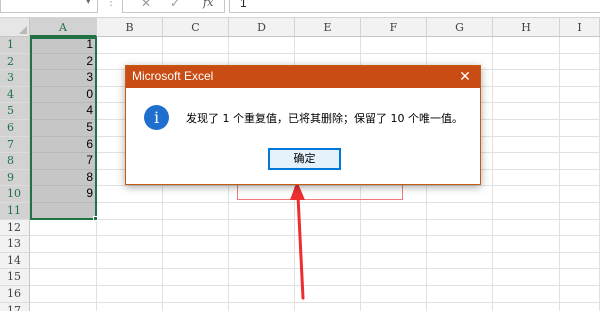  What do you see at coordinates (324, 118) in the screenshot?
I see `dialog-message: 发现了 1 个重复值，已将其删除；保留了 10 个唯一值。` at bounding box center [324, 118].